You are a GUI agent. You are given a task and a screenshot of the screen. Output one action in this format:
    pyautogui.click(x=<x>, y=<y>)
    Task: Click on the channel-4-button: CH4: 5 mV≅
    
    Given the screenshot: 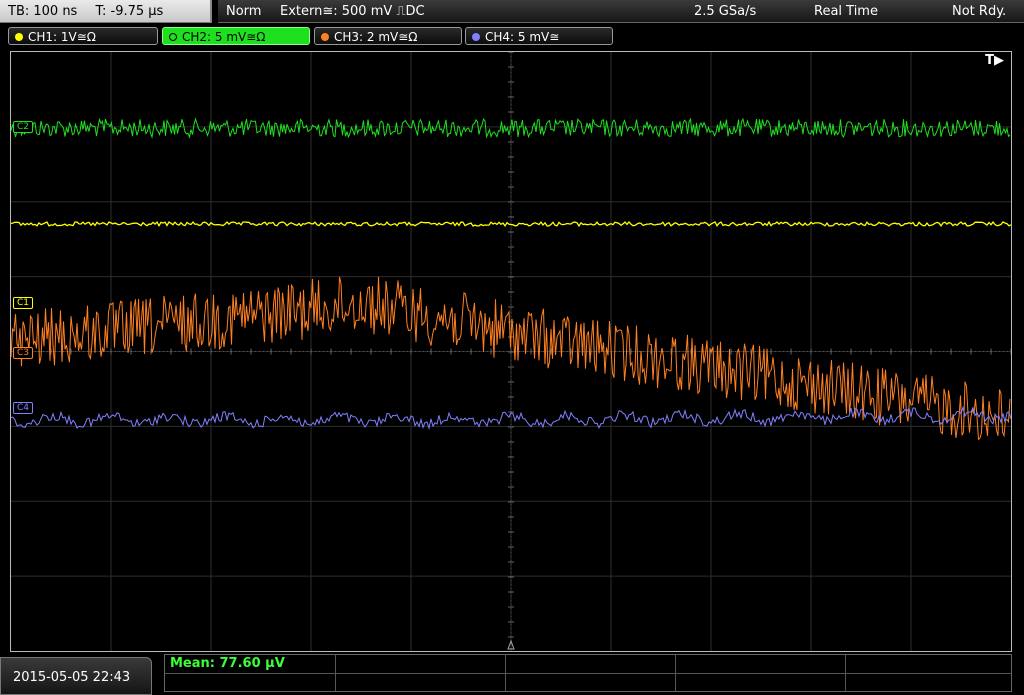 What is the action you would take?
    pyautogui.click(x=539, y=36)
    